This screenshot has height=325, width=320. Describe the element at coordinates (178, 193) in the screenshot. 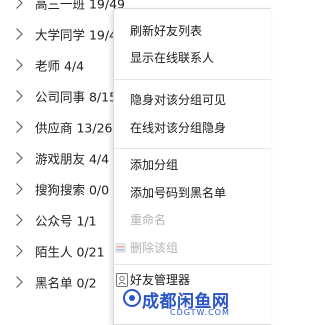

I see `menu-item-label: 添加号码到黑名单` at that location.